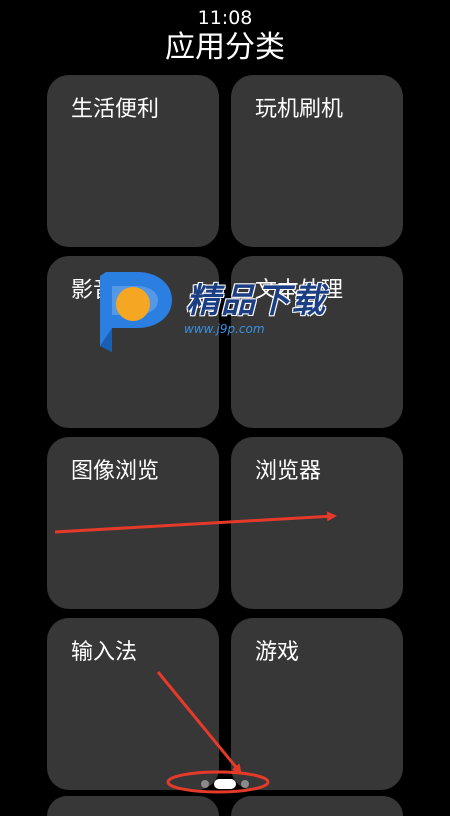  What do you see at coordinates (225, 18) in the screenshot?
I see `status-time: 11:08` at bounding box center [225, 18].